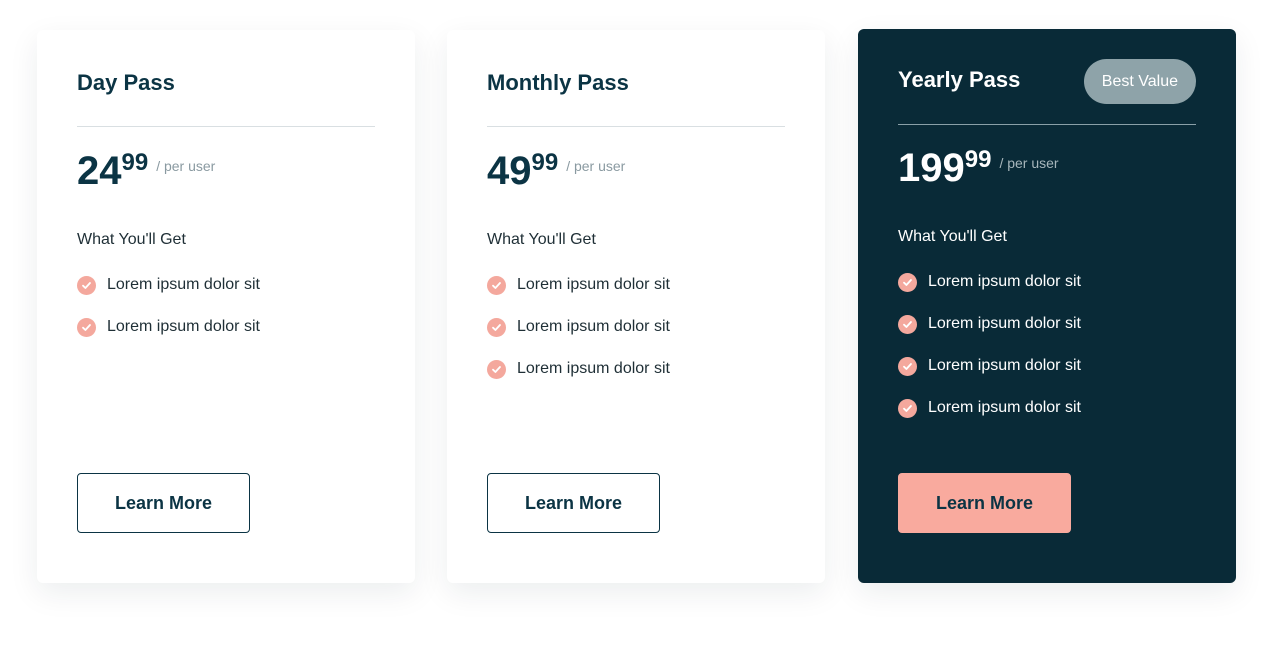 The height and width of the screenshot is (650, 1273). I want to click on plan-title: Yearly Pass, so click(959, 79).